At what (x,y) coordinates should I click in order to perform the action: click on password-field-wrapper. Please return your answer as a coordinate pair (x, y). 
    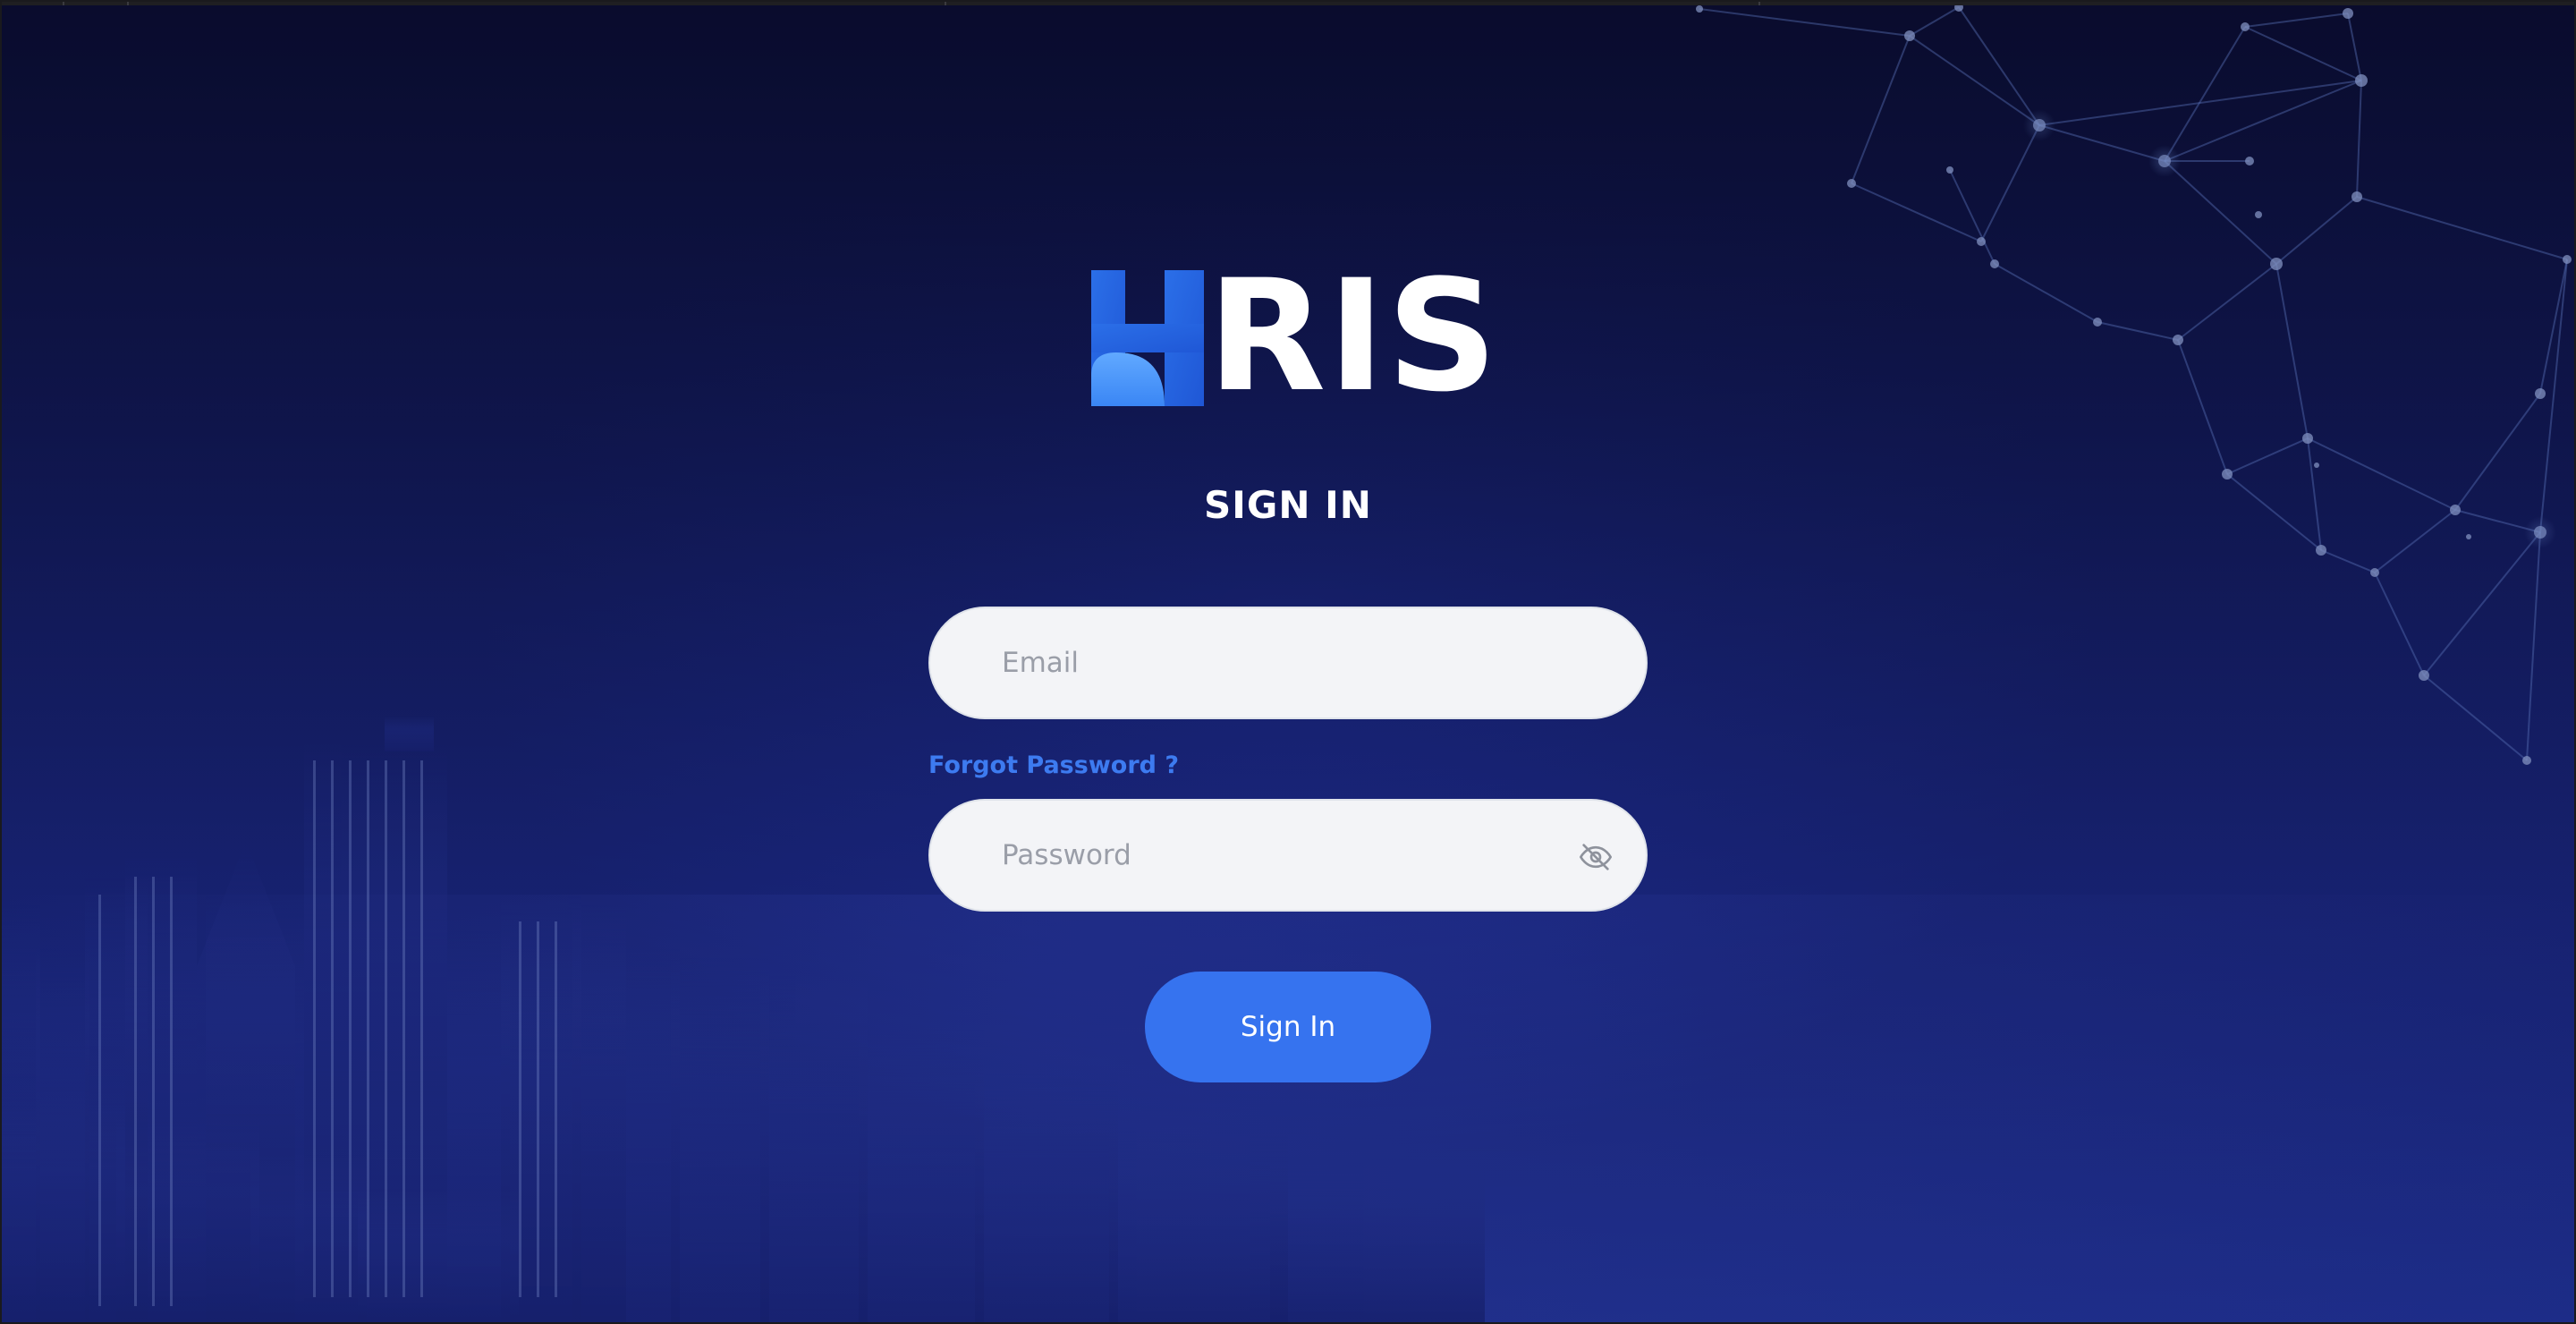
    Looking at the image, I should click on (1288, 855).